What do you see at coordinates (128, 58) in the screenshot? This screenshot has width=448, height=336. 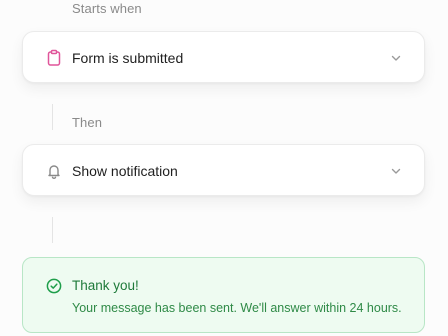 I see `trigger-title: Form is submitted` at bounding box center [128, 58].